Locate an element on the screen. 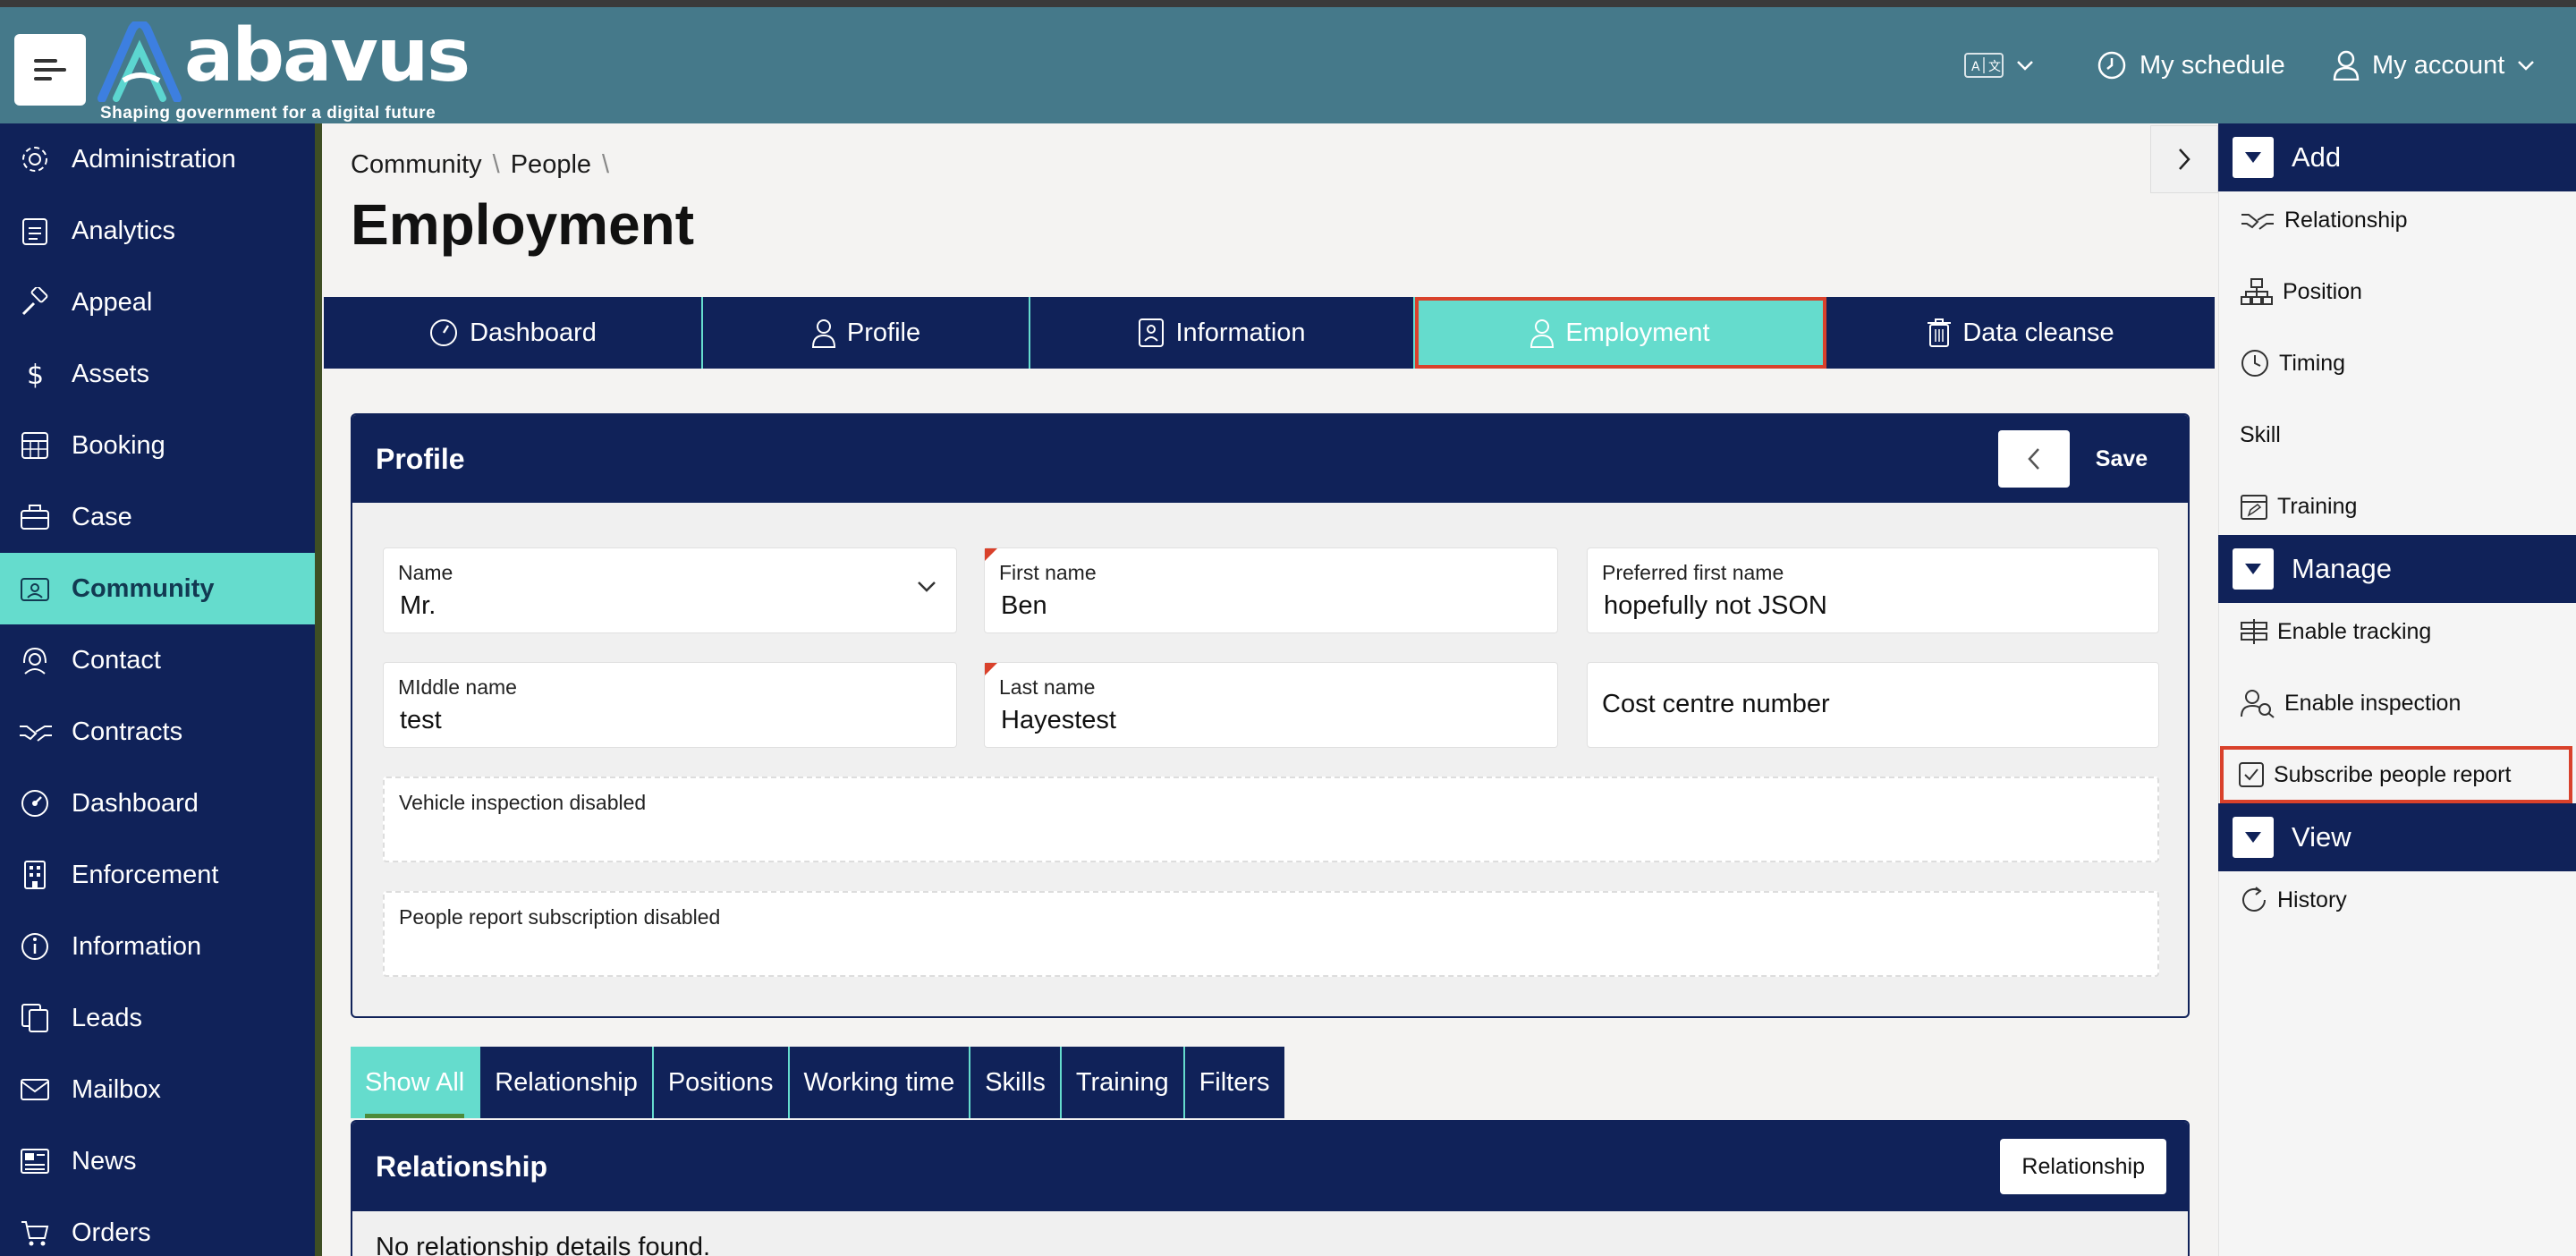  sidebar-item-community: Community is located at coordinates (157, 589).